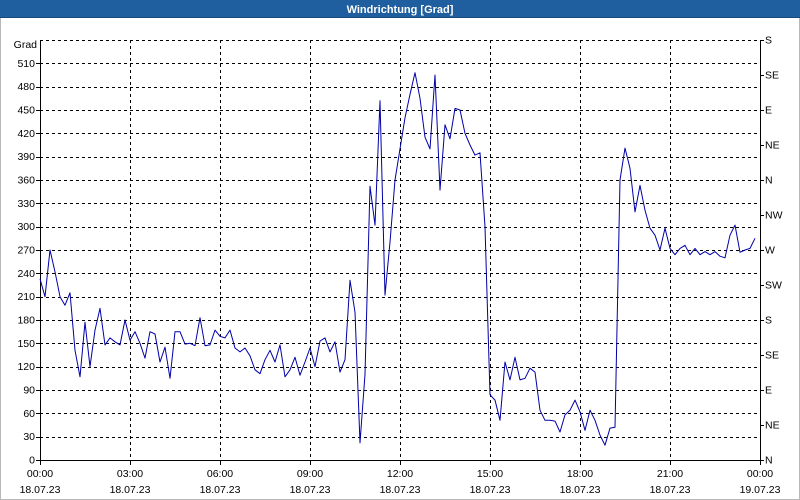 This screenshot has height=500, width=800. I want to click on x-tick-label-date: 19.07.23, so click(760, 490).